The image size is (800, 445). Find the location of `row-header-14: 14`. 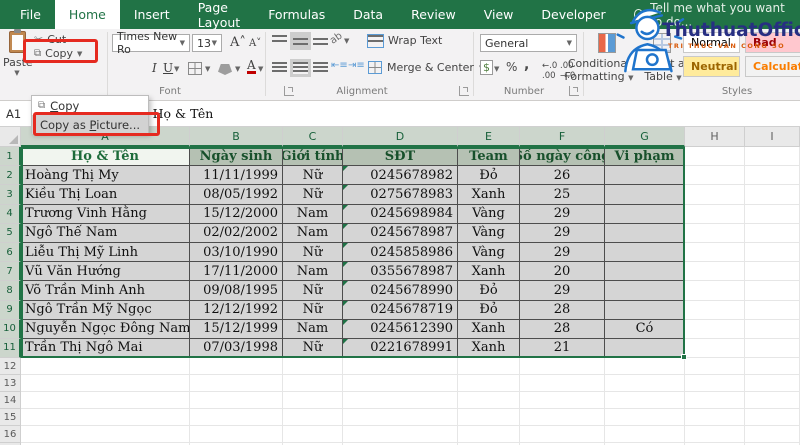

row-header-14: 14 is located at coordinates (10, 401).